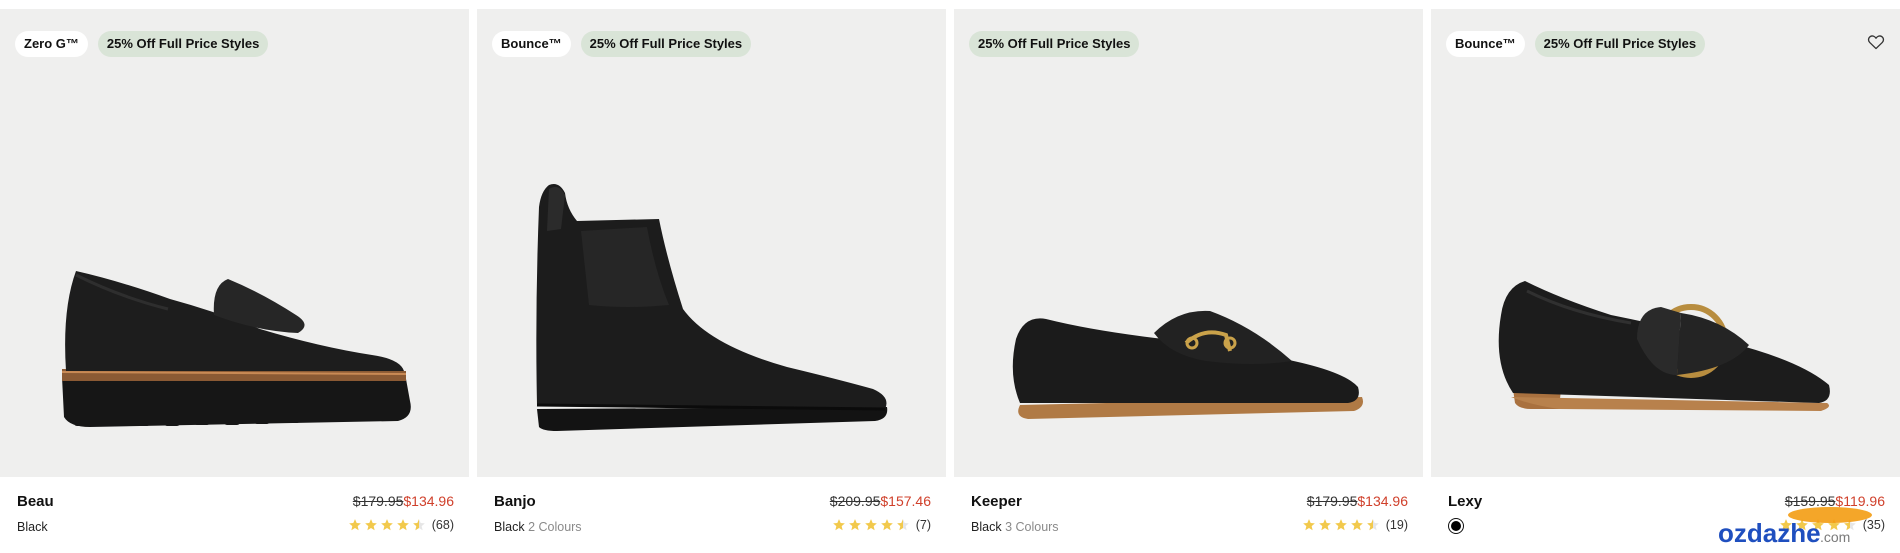  What do you see at coordinates (1032, 527) in the screenshot?
I see `more-colours: 3 Colours` at bounding box center [1032, 527].